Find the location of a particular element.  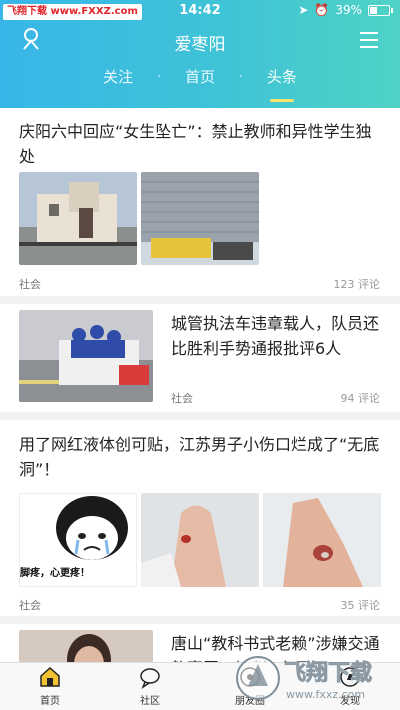

article-meta: 社会 94 评论 is located at coordinates (275, 398).